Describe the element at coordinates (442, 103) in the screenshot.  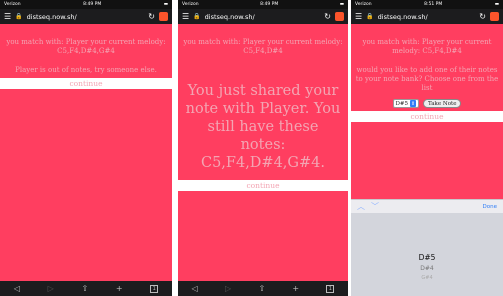
I see `take-note-button: Take Note` at that location.